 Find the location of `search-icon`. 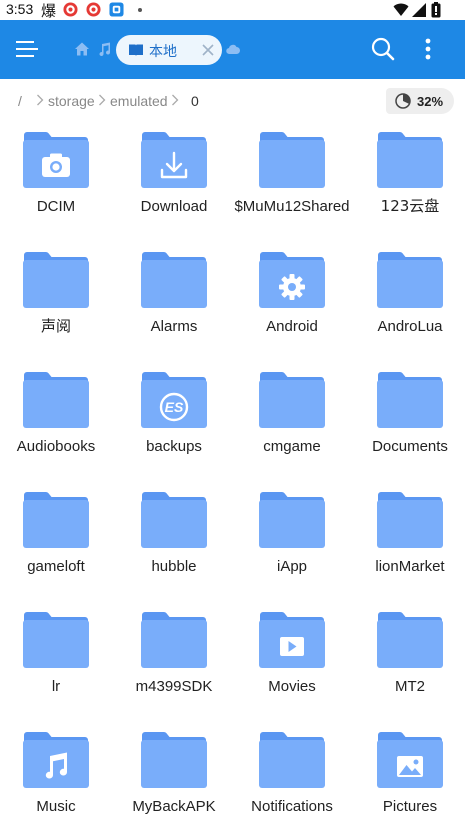

search-icon is located at coordinates (383, 49).